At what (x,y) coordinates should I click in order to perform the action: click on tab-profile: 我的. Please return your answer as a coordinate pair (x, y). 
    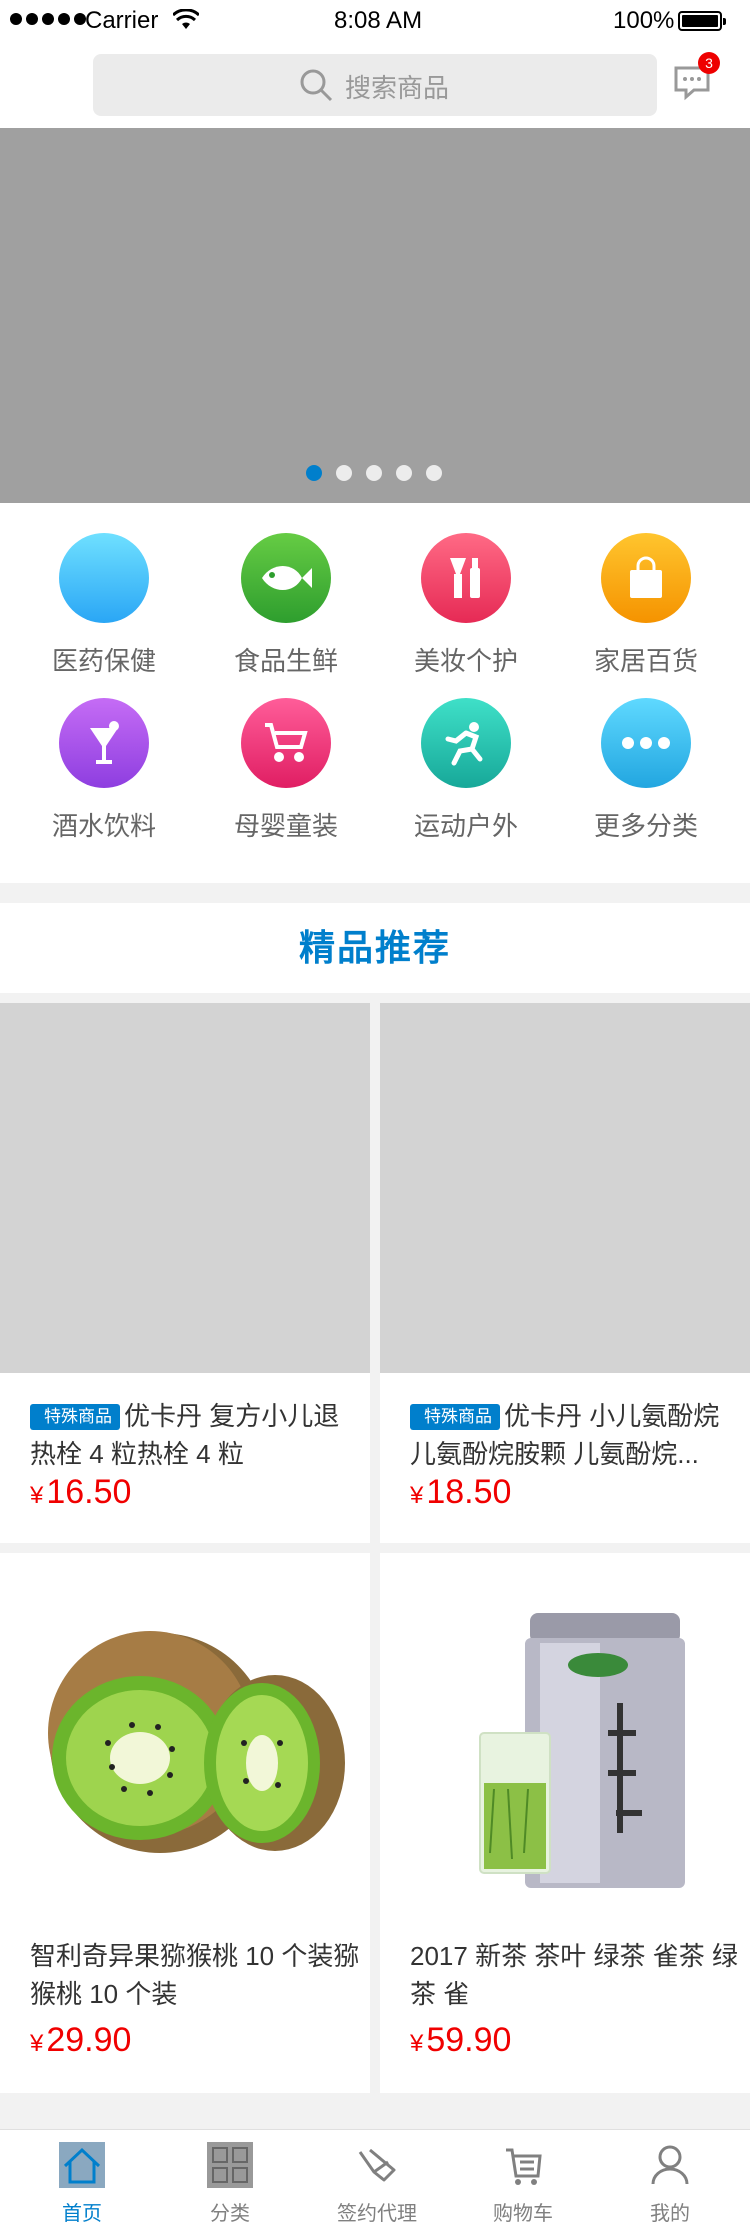
    Looking at the image, I should click on (670, 2178).